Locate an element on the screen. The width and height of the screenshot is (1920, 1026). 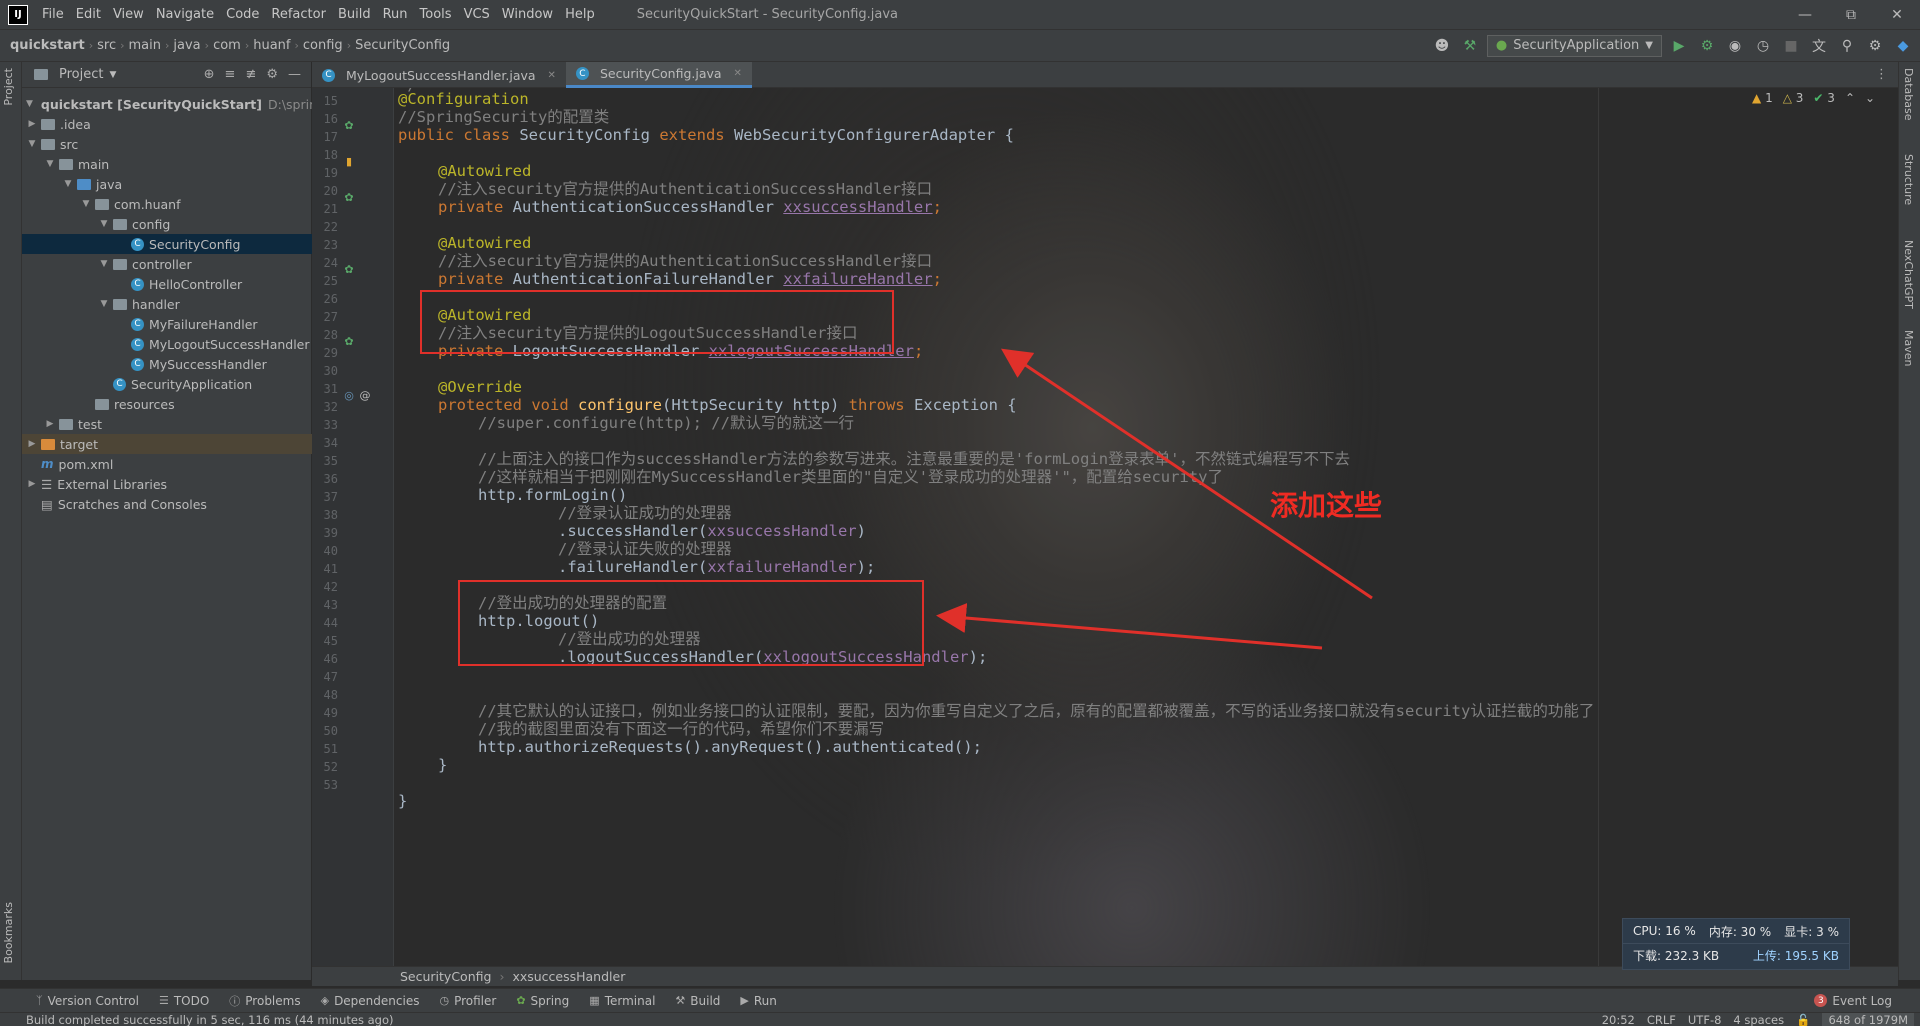
run-icon: ▶ is located at coordinates (1679, 46).